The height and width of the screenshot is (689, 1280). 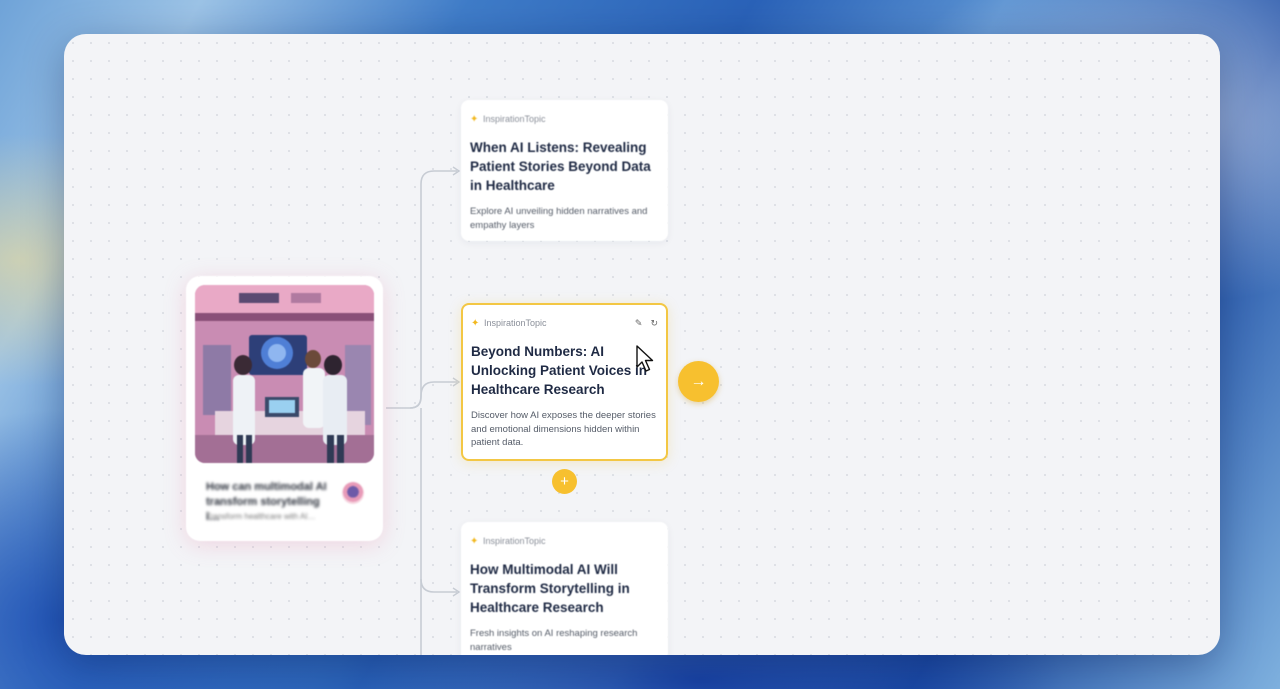 What do you see at coordinates (421, 289) in the screenshot?
I see `connector-trunk` at bounding box center [421, 289].